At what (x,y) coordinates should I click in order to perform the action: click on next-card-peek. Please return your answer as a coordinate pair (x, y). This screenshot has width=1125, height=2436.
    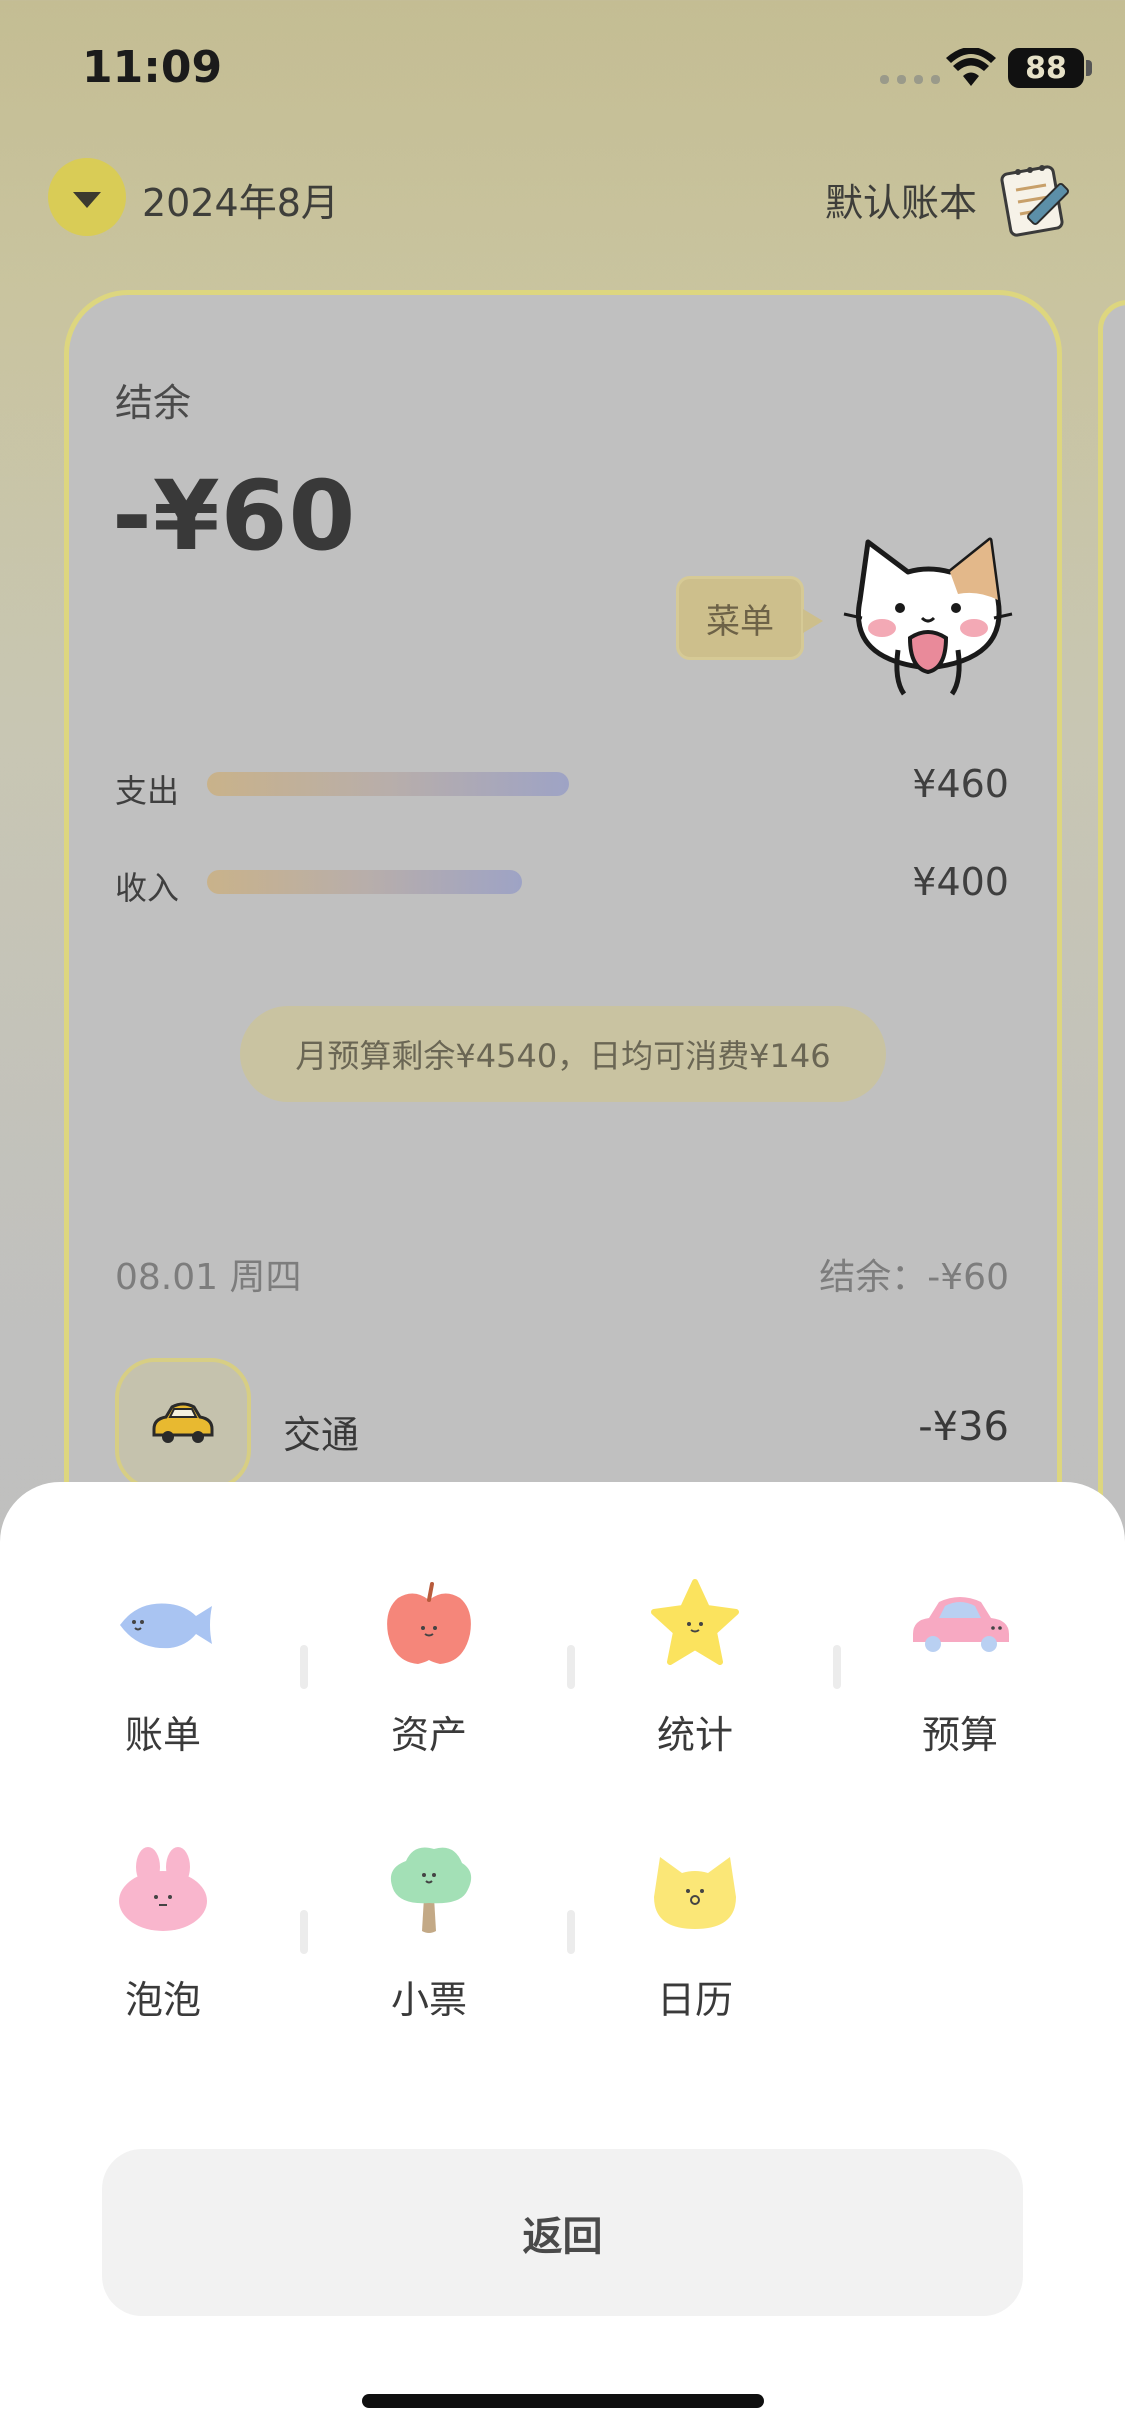
    Looking at the image, I should click on (1111, 950).